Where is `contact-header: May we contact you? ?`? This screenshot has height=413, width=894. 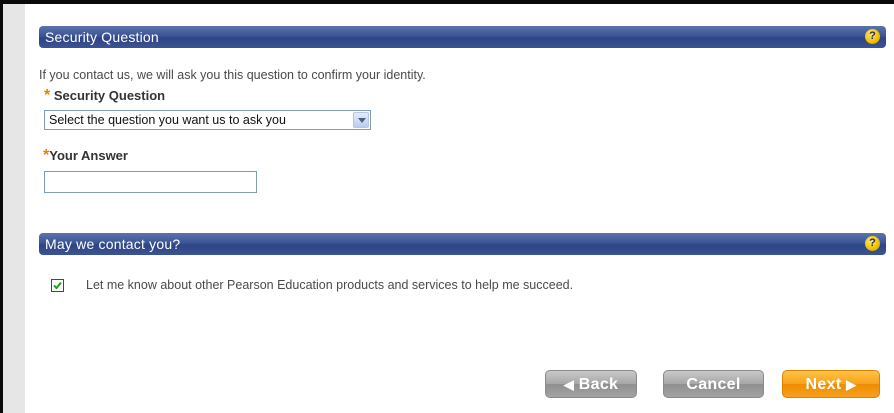 contact-header: May we contact you? ? is located at coordinates (462, 244).